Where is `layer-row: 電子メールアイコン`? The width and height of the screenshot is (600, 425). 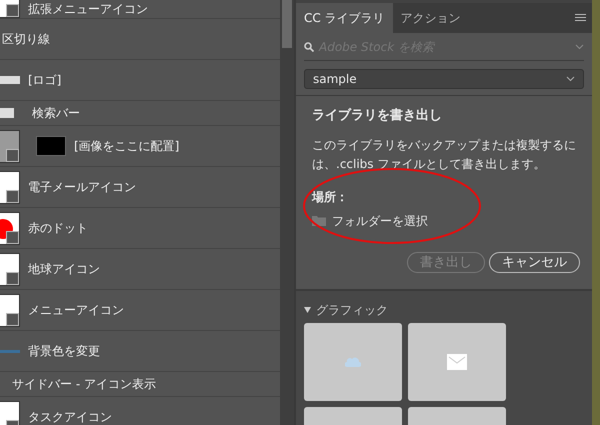 layer-row: 電子メールアイコン is located at coordinates (140, 187).